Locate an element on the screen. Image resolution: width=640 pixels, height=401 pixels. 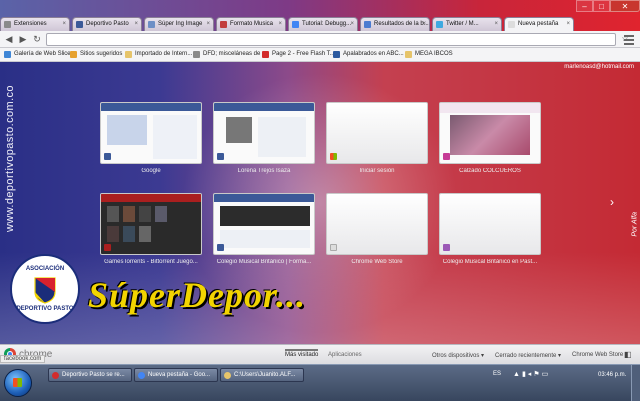
language-indicator: ES is located at coordinates (497, 374).